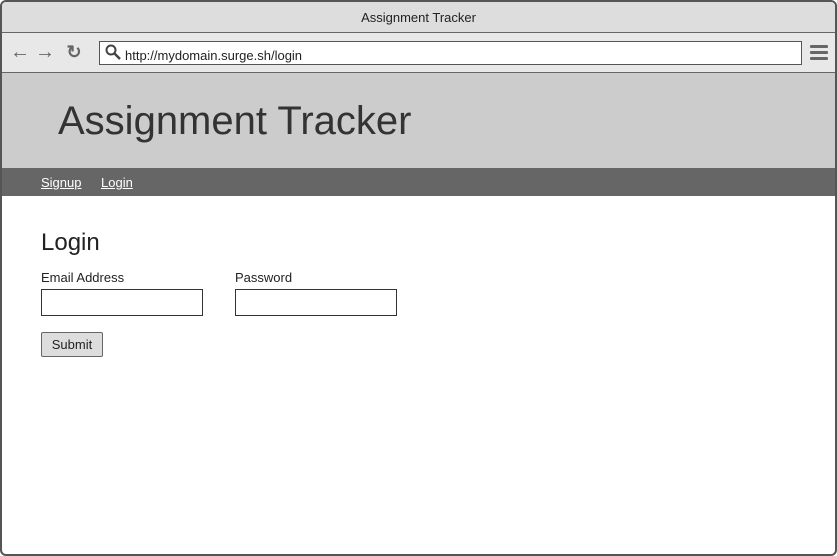 This screenshot has width=837, height=556. What do you see at coordinates (122, 302) in the screenshot?
I see `email-field` at bounding box center [122, 302].